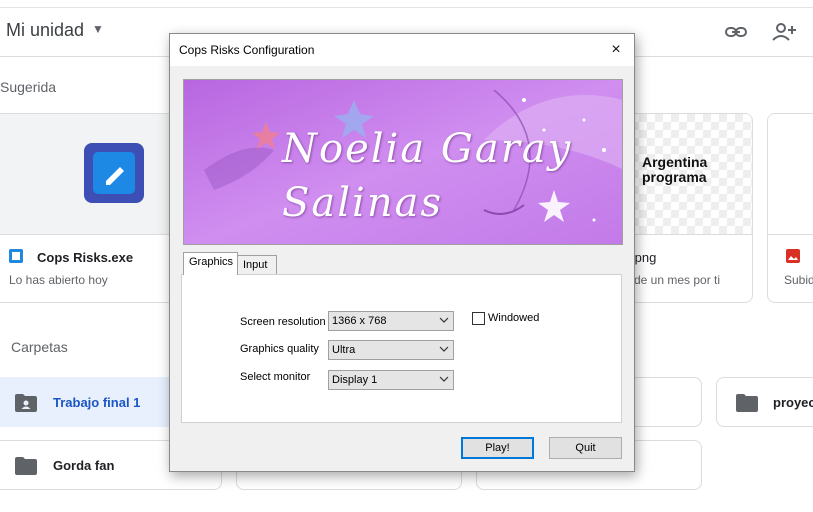 This screenshot has width=813, height=512. What do you see at coordinates (514, 318) in the screenshot?
I see `windowed-label: Windowed` at bounding box center [514, 318].